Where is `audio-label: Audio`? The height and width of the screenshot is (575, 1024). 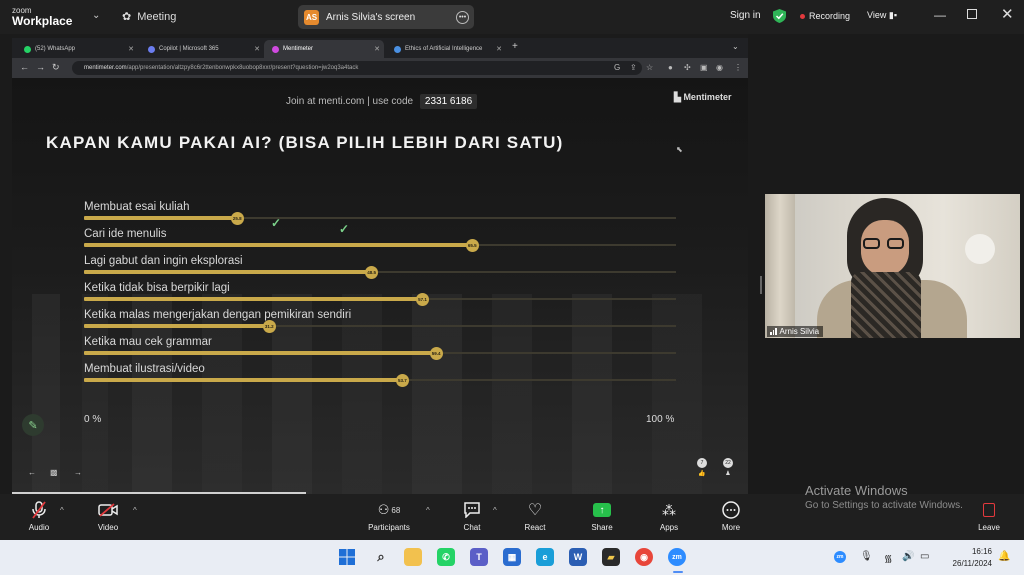
audio-label: Audio is located at coordinates (39, 527).